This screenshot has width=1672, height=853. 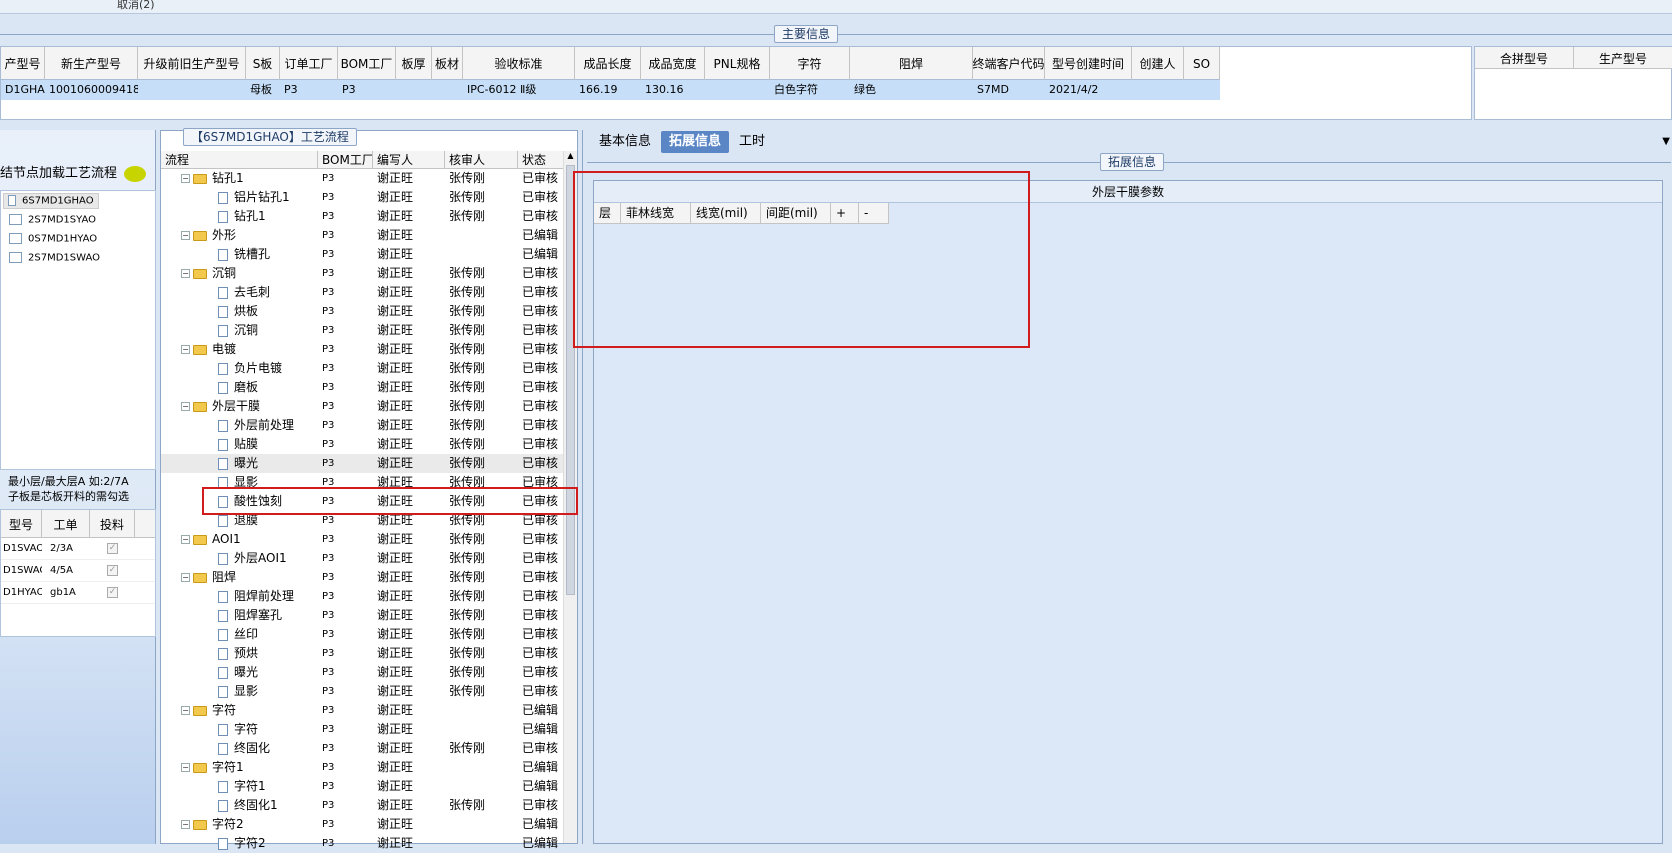 What do you see at coordinates (53, 239) in the screenshot?
I see `tree-node-2: 0S7MD1HYAO` at bounding box center [53, 239].